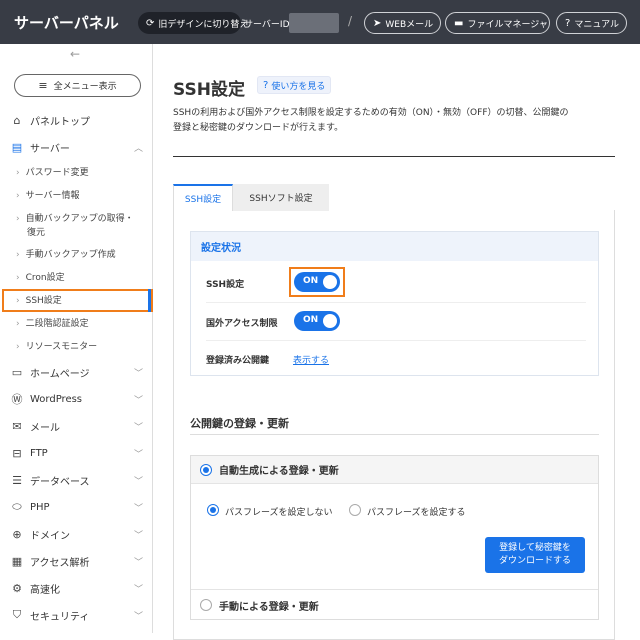 The height and width of the screenshot is (640, 640). Describe the element at coordinates (40, 278) in the screenshot. I see `sidebar-subitem-cron: › Cron設定` at that location.